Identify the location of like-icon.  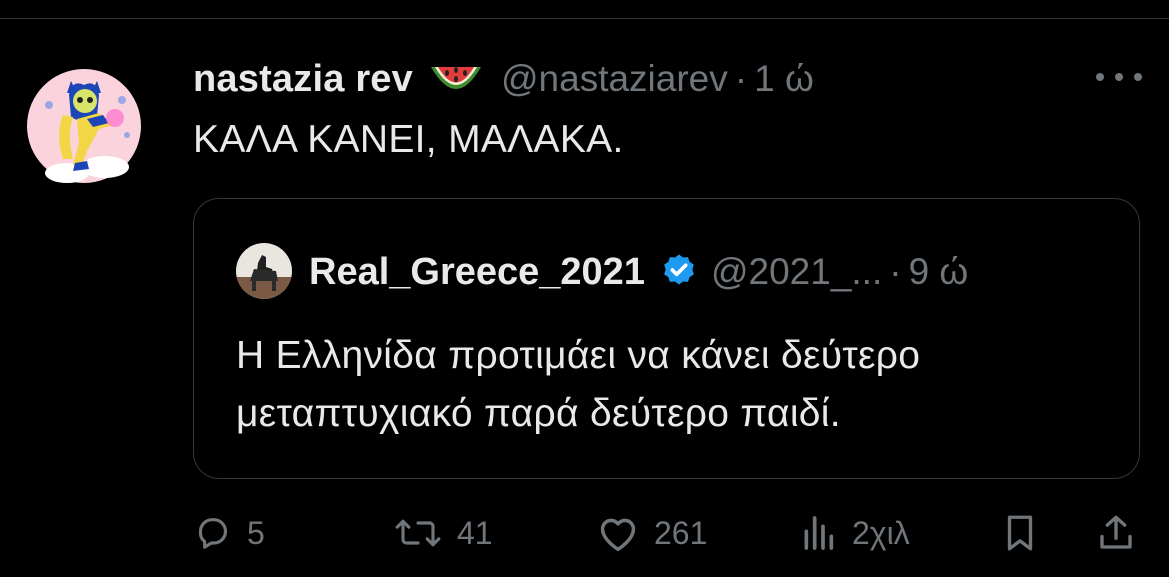
(618, 533).